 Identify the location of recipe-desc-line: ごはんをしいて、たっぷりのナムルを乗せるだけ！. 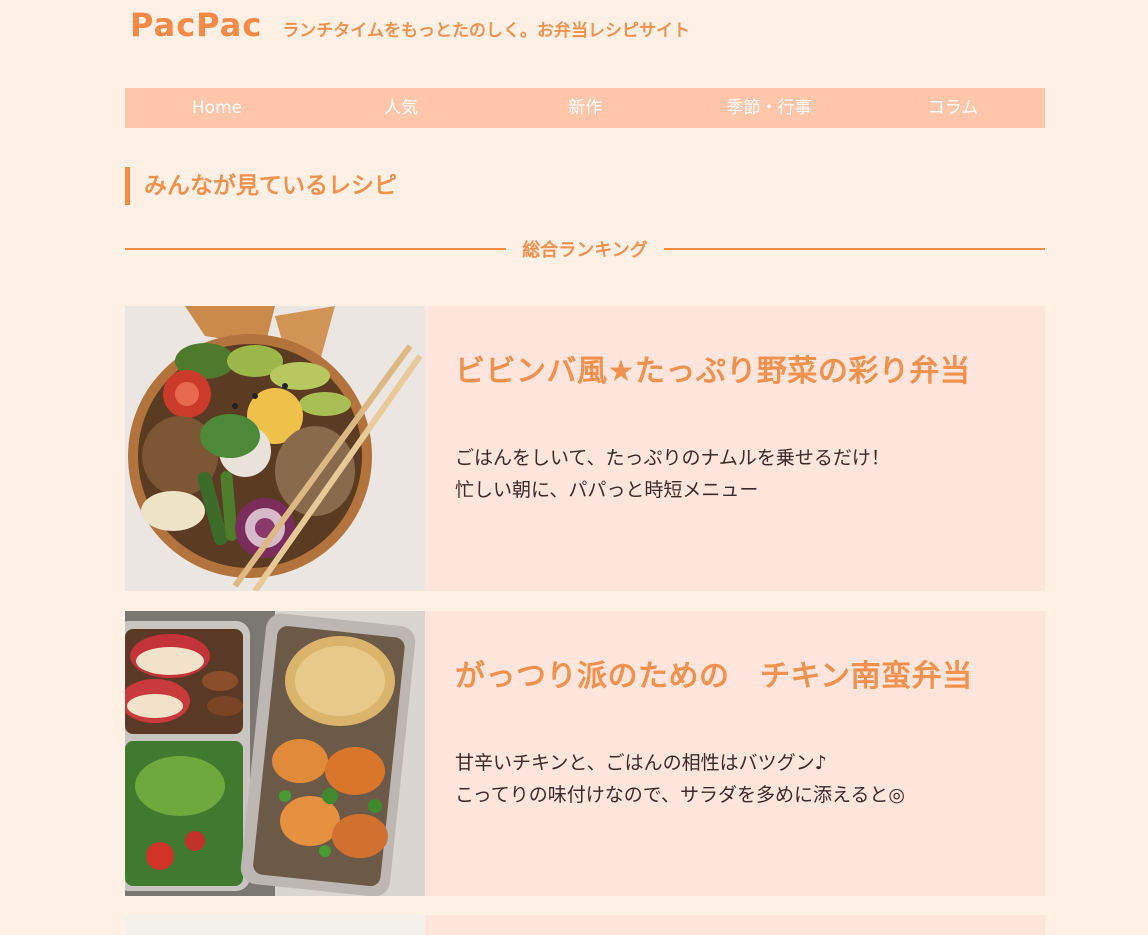
(672, 458).